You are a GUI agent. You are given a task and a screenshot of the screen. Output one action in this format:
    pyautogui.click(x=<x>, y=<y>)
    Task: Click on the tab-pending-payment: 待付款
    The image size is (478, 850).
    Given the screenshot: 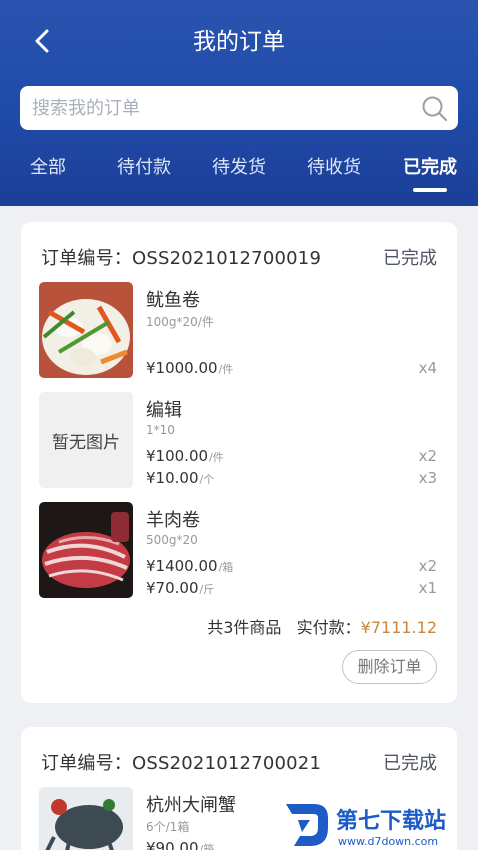 What is the action you would take?
    pyautogui.click(x=144, y=170)
    